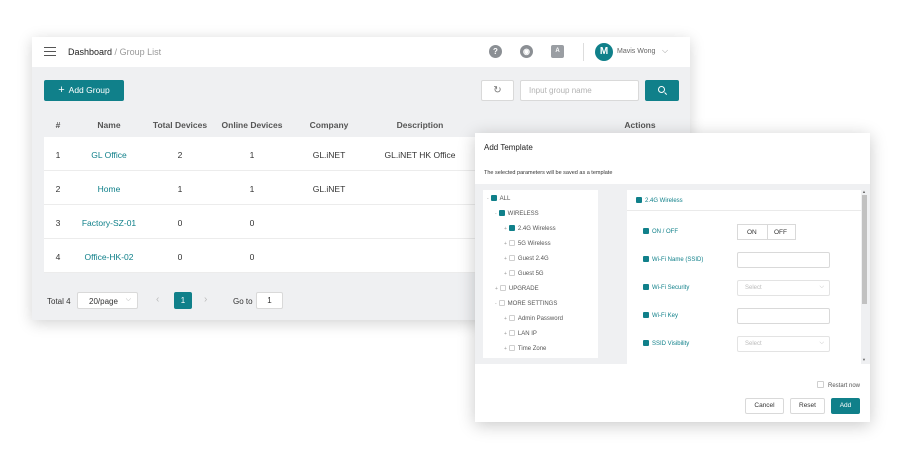 This screenshot has height=458, width=900. Describe the element at coordinates (527, 243) in the screenshot. I see `tree-node-5g-wireless: +5G Wireless` at that location.